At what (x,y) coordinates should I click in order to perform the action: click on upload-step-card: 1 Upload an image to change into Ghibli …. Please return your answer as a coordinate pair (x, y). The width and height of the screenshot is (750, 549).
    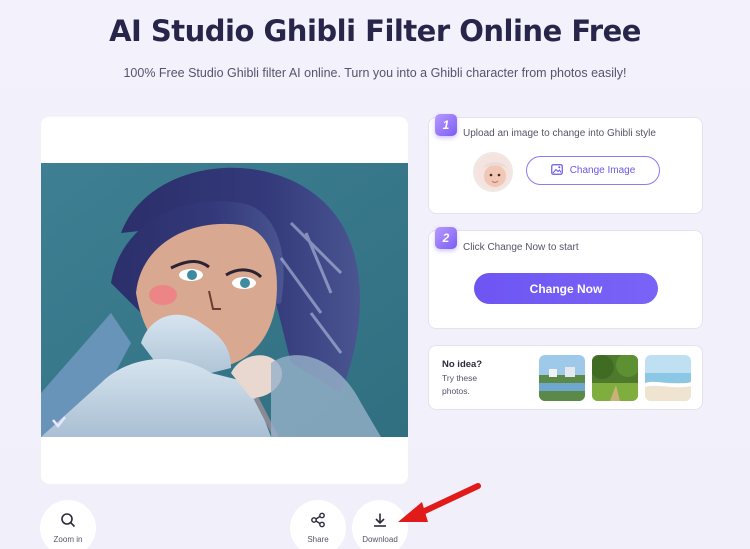
    Looking at the image, I should click on (565, 164).